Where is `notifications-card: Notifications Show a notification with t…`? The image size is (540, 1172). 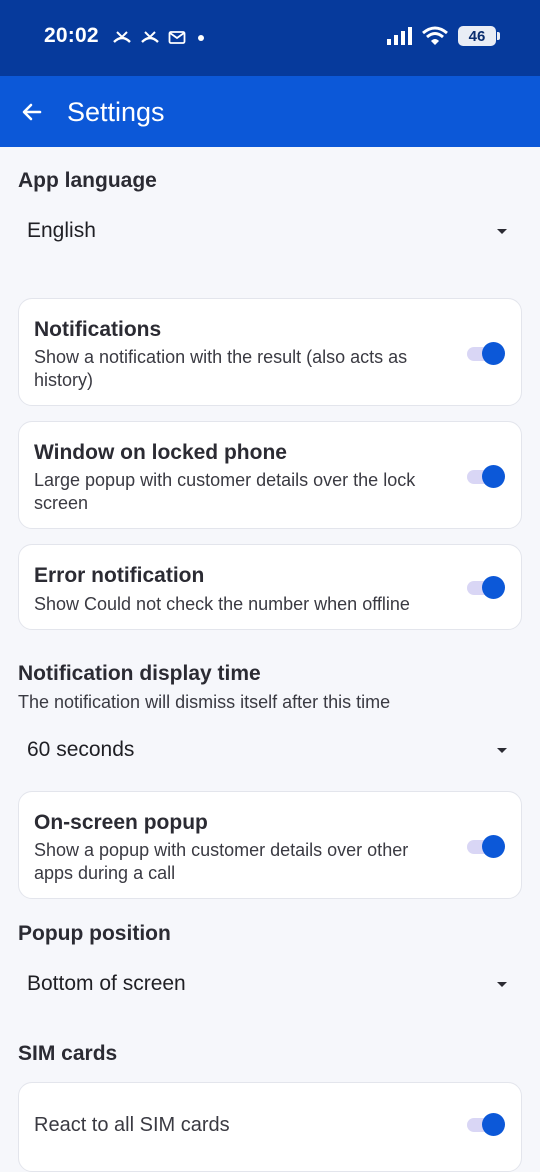 notifications-card: Notifications Show a notification with t… is located at coordinates (270, 352).